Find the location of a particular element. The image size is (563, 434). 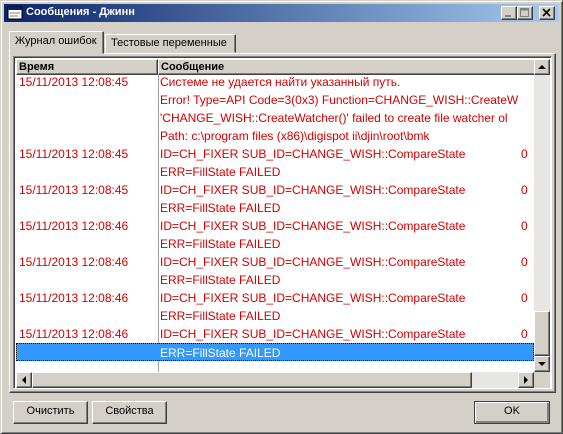

scroll-up-button is located at coordinates (542, 67).